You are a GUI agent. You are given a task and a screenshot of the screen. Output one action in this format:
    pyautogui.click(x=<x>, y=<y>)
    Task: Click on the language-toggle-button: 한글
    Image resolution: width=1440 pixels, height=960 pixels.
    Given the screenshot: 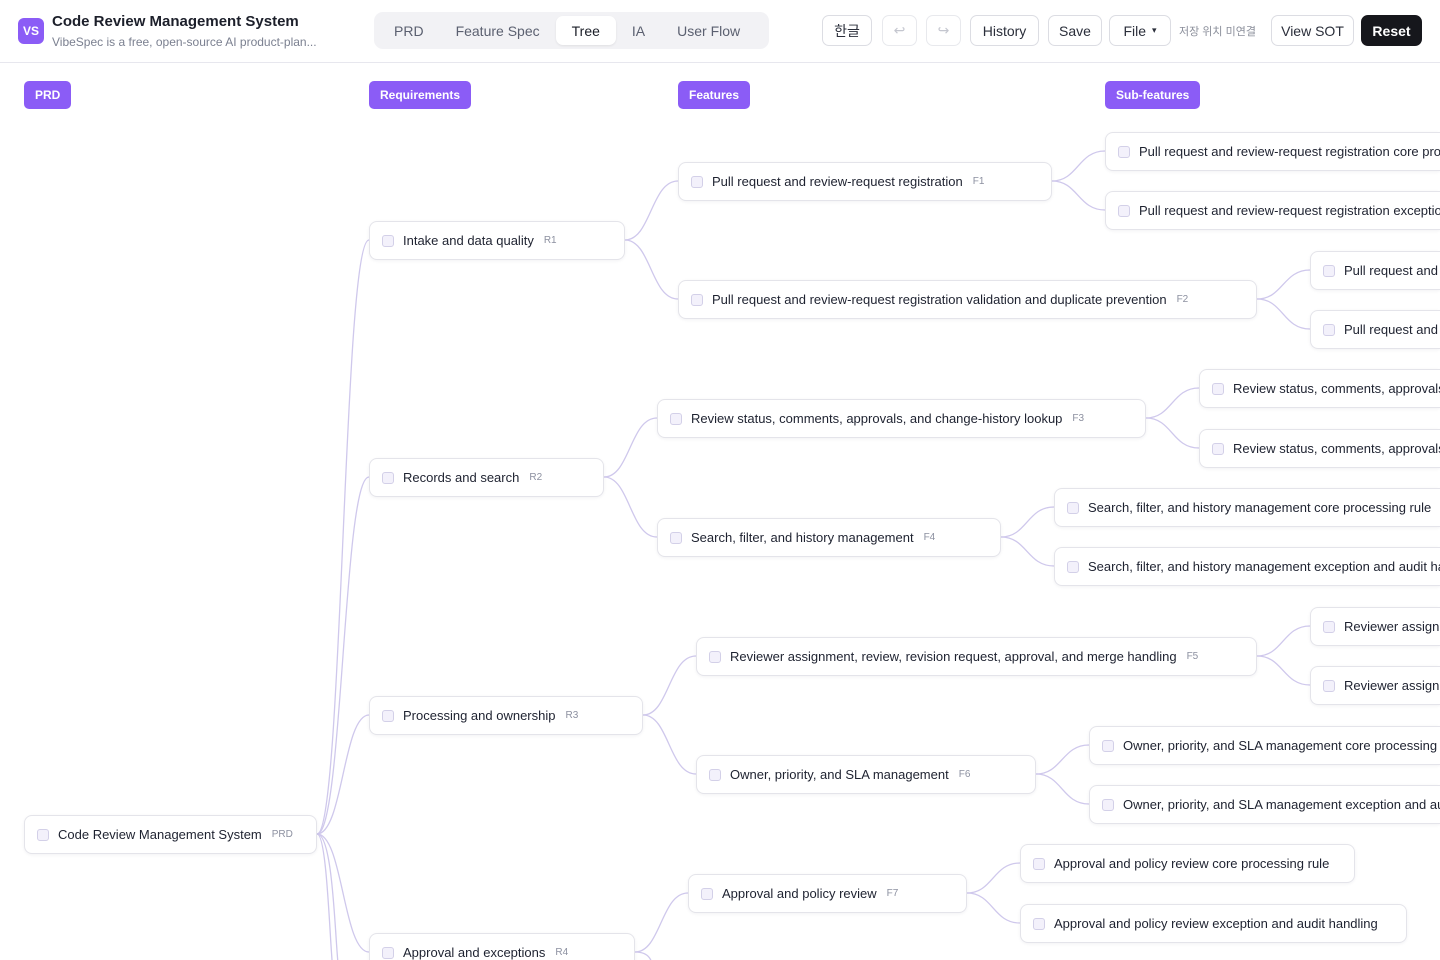 What is the action you would take?
    pyautogui.click(x=847, y=30)
    